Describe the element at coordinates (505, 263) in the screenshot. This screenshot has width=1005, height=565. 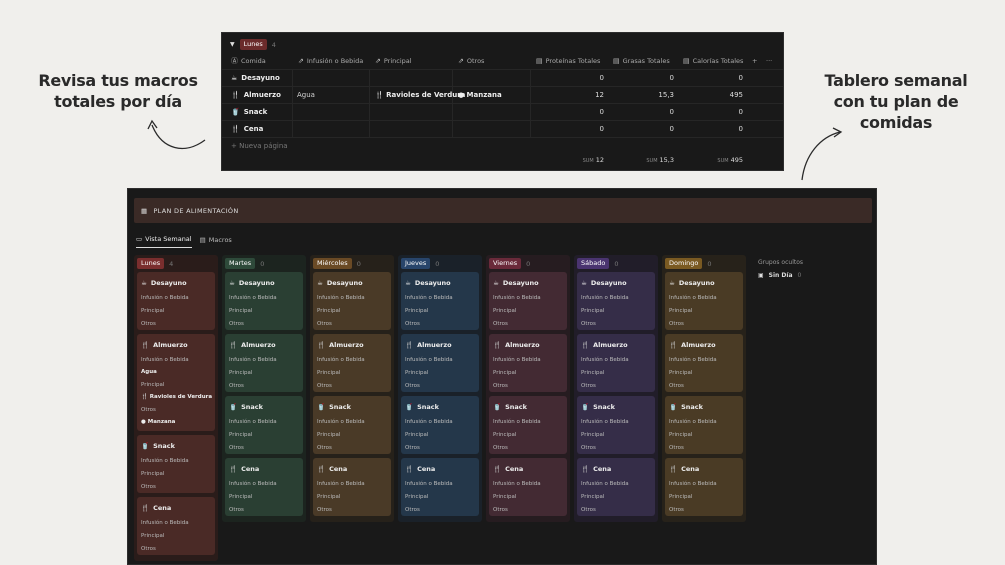
I see `day-tag: Viernes` at that location.